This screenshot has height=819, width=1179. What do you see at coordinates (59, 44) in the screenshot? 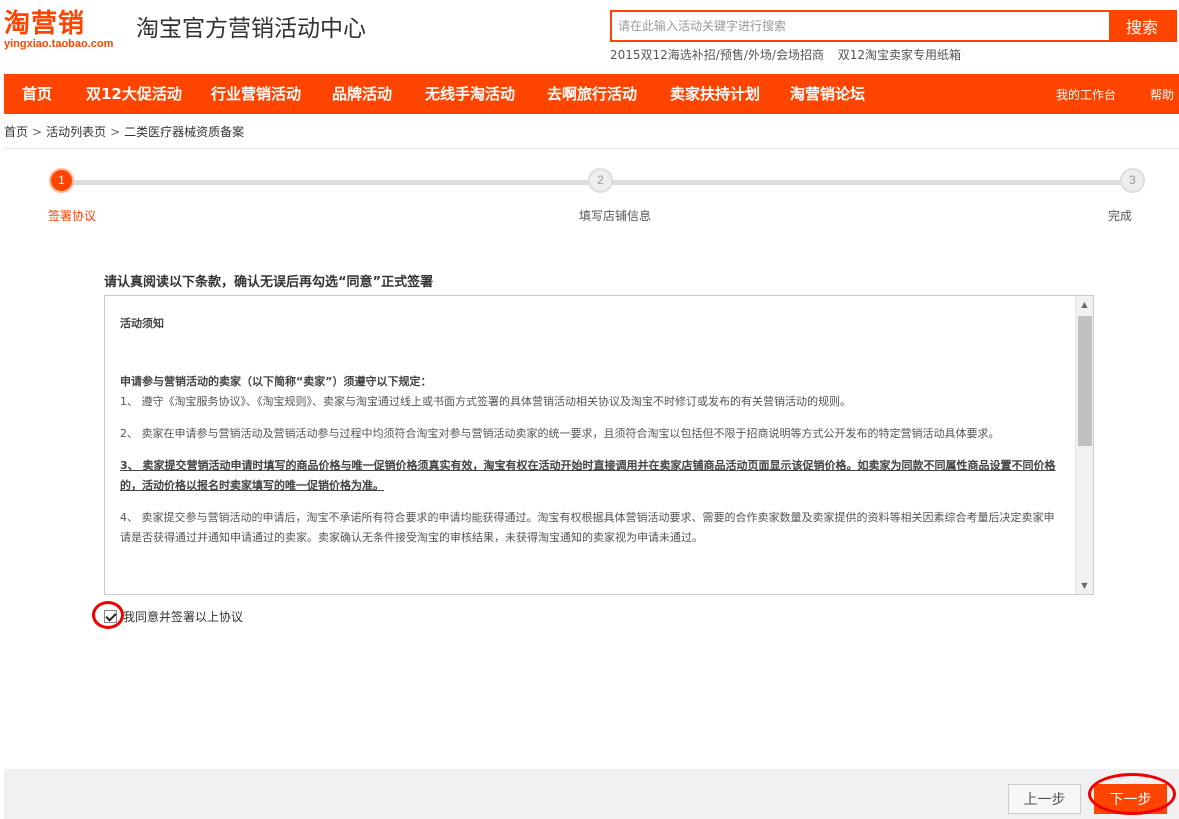
I see `logo-domain: yingxiao.taobao.com` at bounding box center [59, 44].